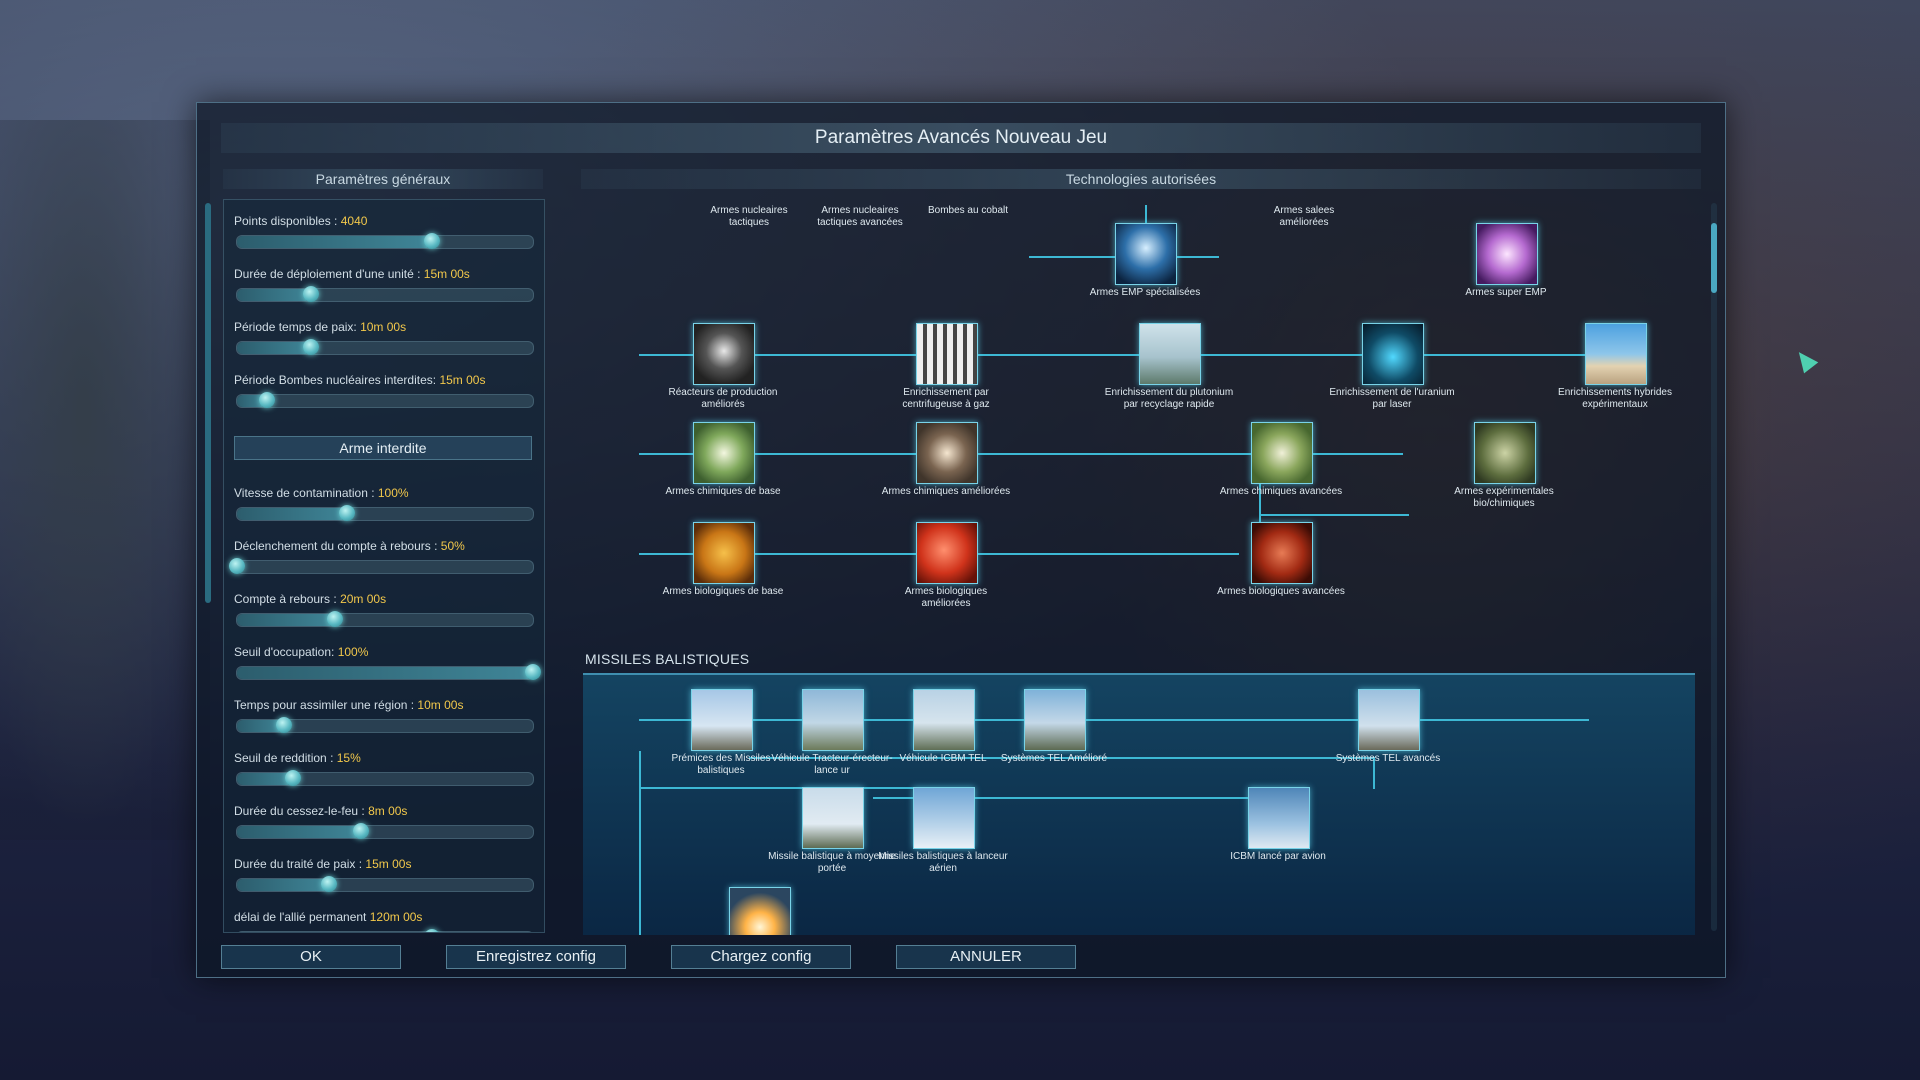 Image resolution: width=1920 pixels, height=1080 pixels. What do you see at coordinates (388, 864) in the screenshot?
I see `setting-value: 15m 00s` at bounding box center [388, 864].